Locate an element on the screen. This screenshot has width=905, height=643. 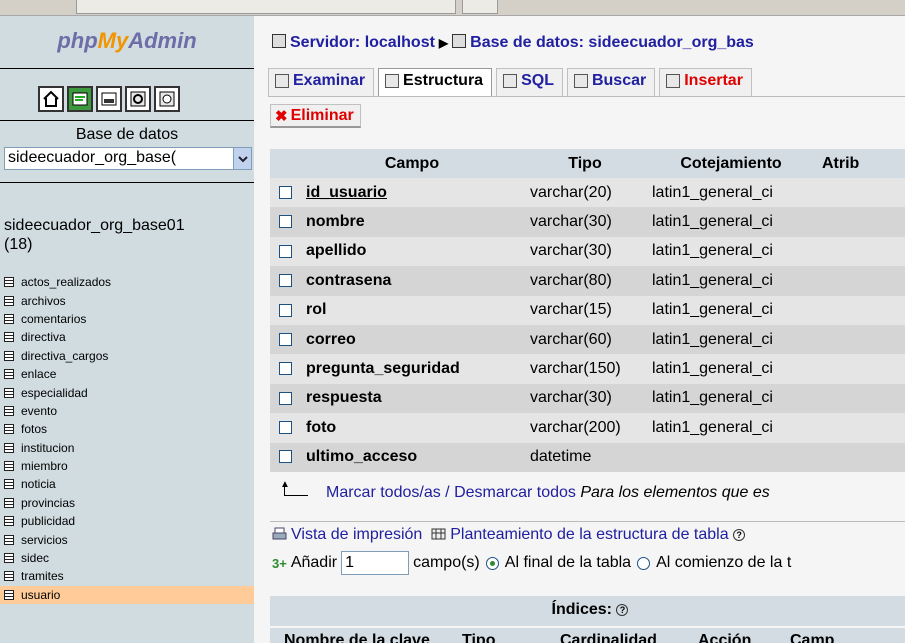
sidebar-table-archivos: archivos is located at coordinates (129, 300).